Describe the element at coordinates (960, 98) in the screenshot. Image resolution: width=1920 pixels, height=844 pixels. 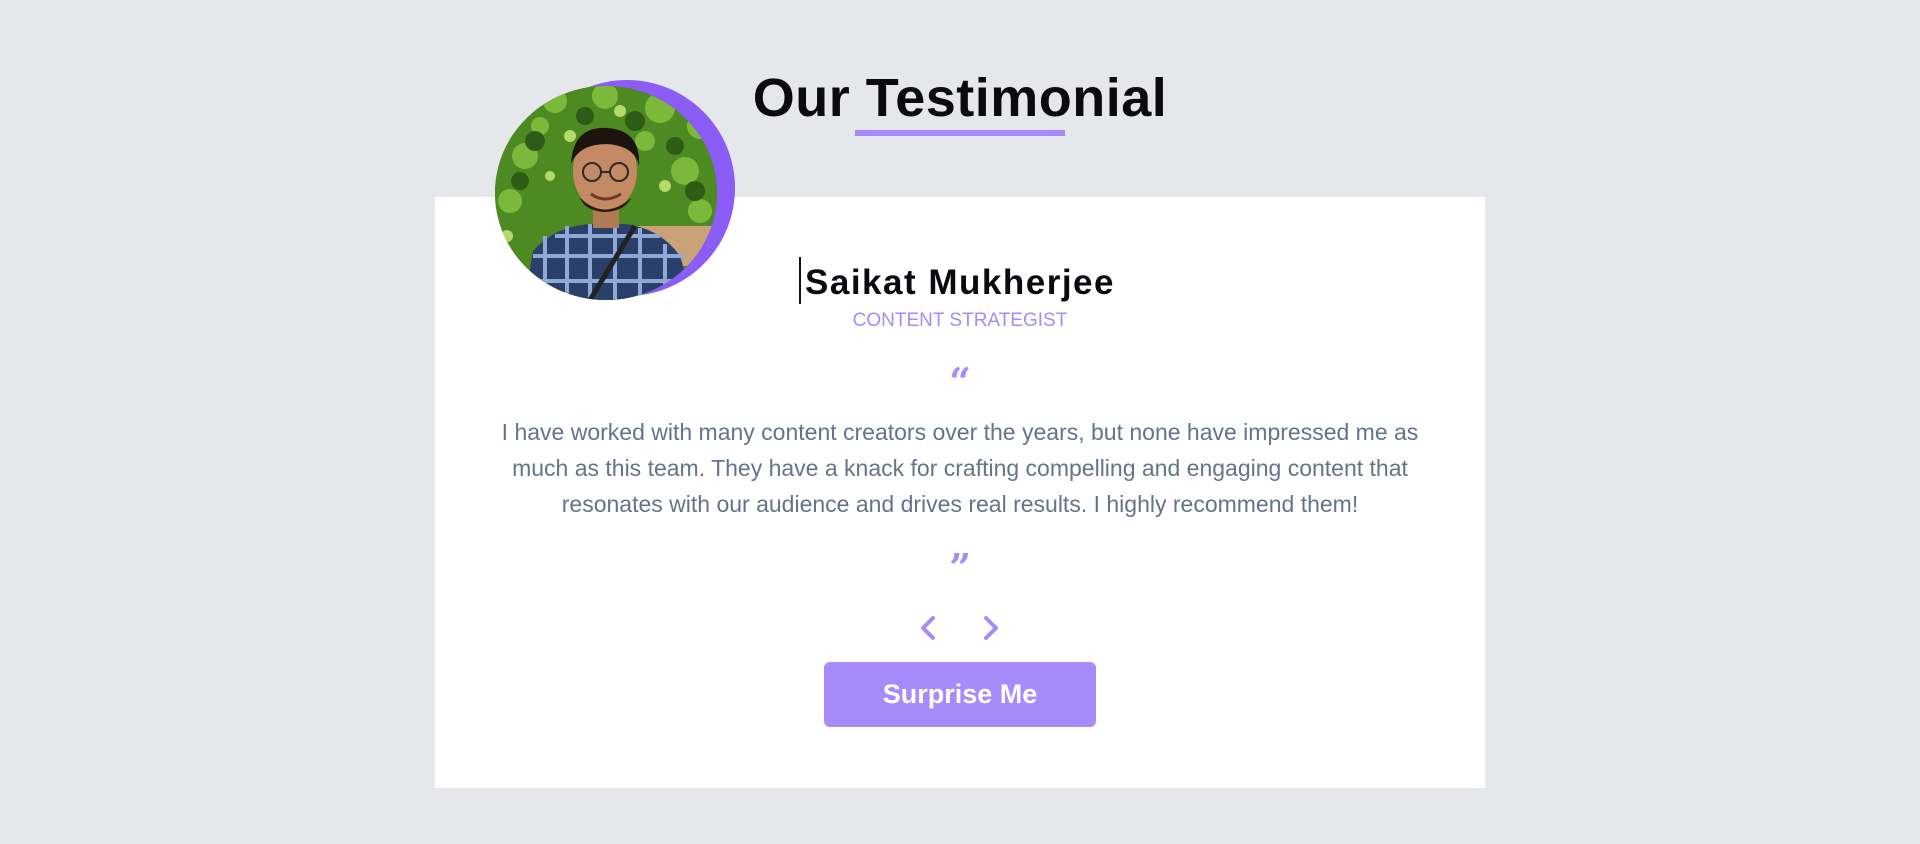
I see `section-title: Our Testimonial` at that location.